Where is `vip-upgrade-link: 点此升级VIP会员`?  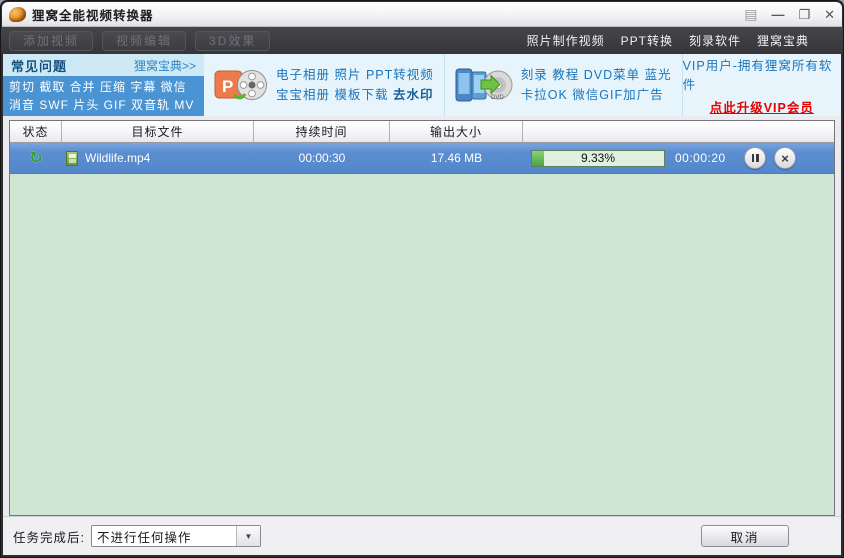
vip-upgrade-link: 点此升级VIP会员 is located at coordinates (762, 106).